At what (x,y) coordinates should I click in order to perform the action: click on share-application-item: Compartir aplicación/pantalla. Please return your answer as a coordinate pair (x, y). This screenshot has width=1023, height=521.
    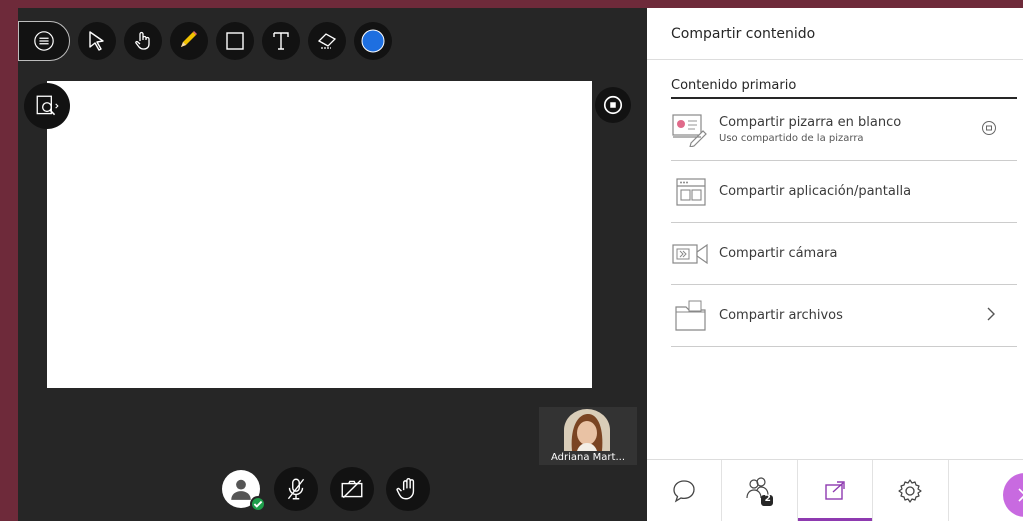
    Looking at the image, I should click on (844, 192).